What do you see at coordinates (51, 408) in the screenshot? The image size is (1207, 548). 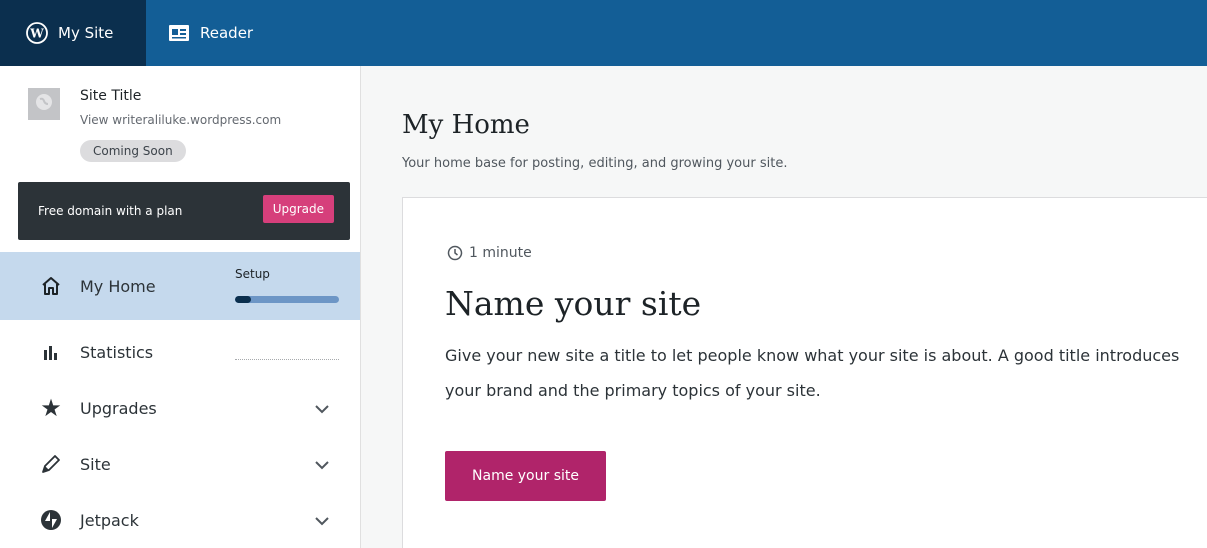 I see `star-icon: ★` at bounding box center [51, 408].